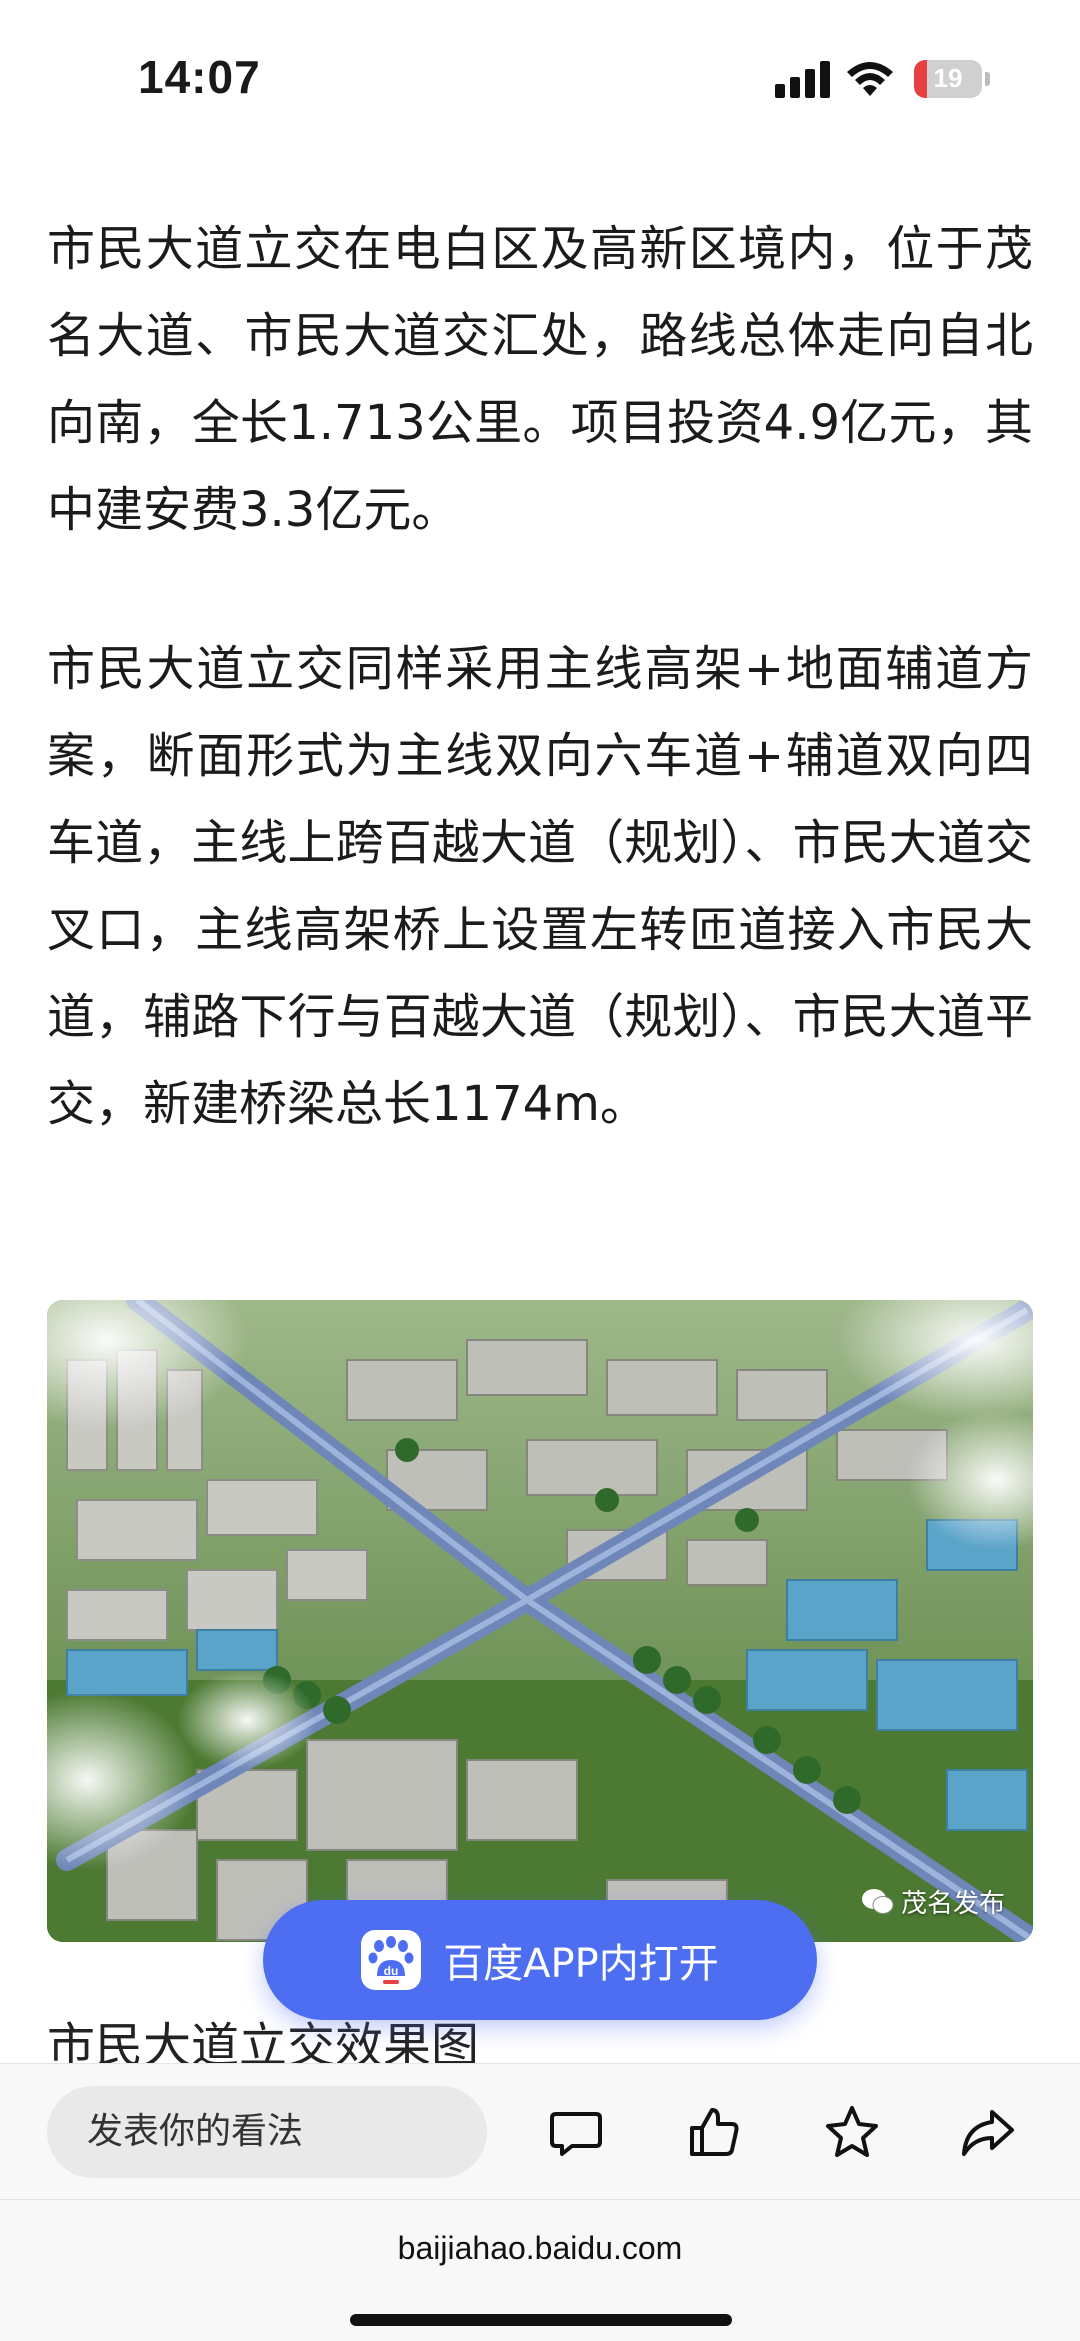  I want to click on comment-input: 发表你的看法, so click(267, 2132).